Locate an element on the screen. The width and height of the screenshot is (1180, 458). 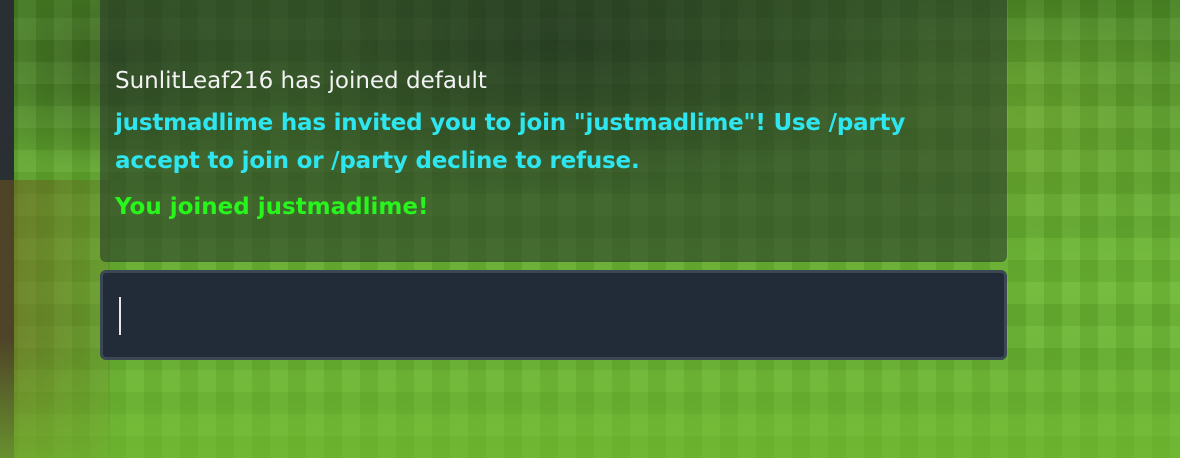
chat-message: SunlitLeaf216 has joined default is located at coordinates (301, 81).